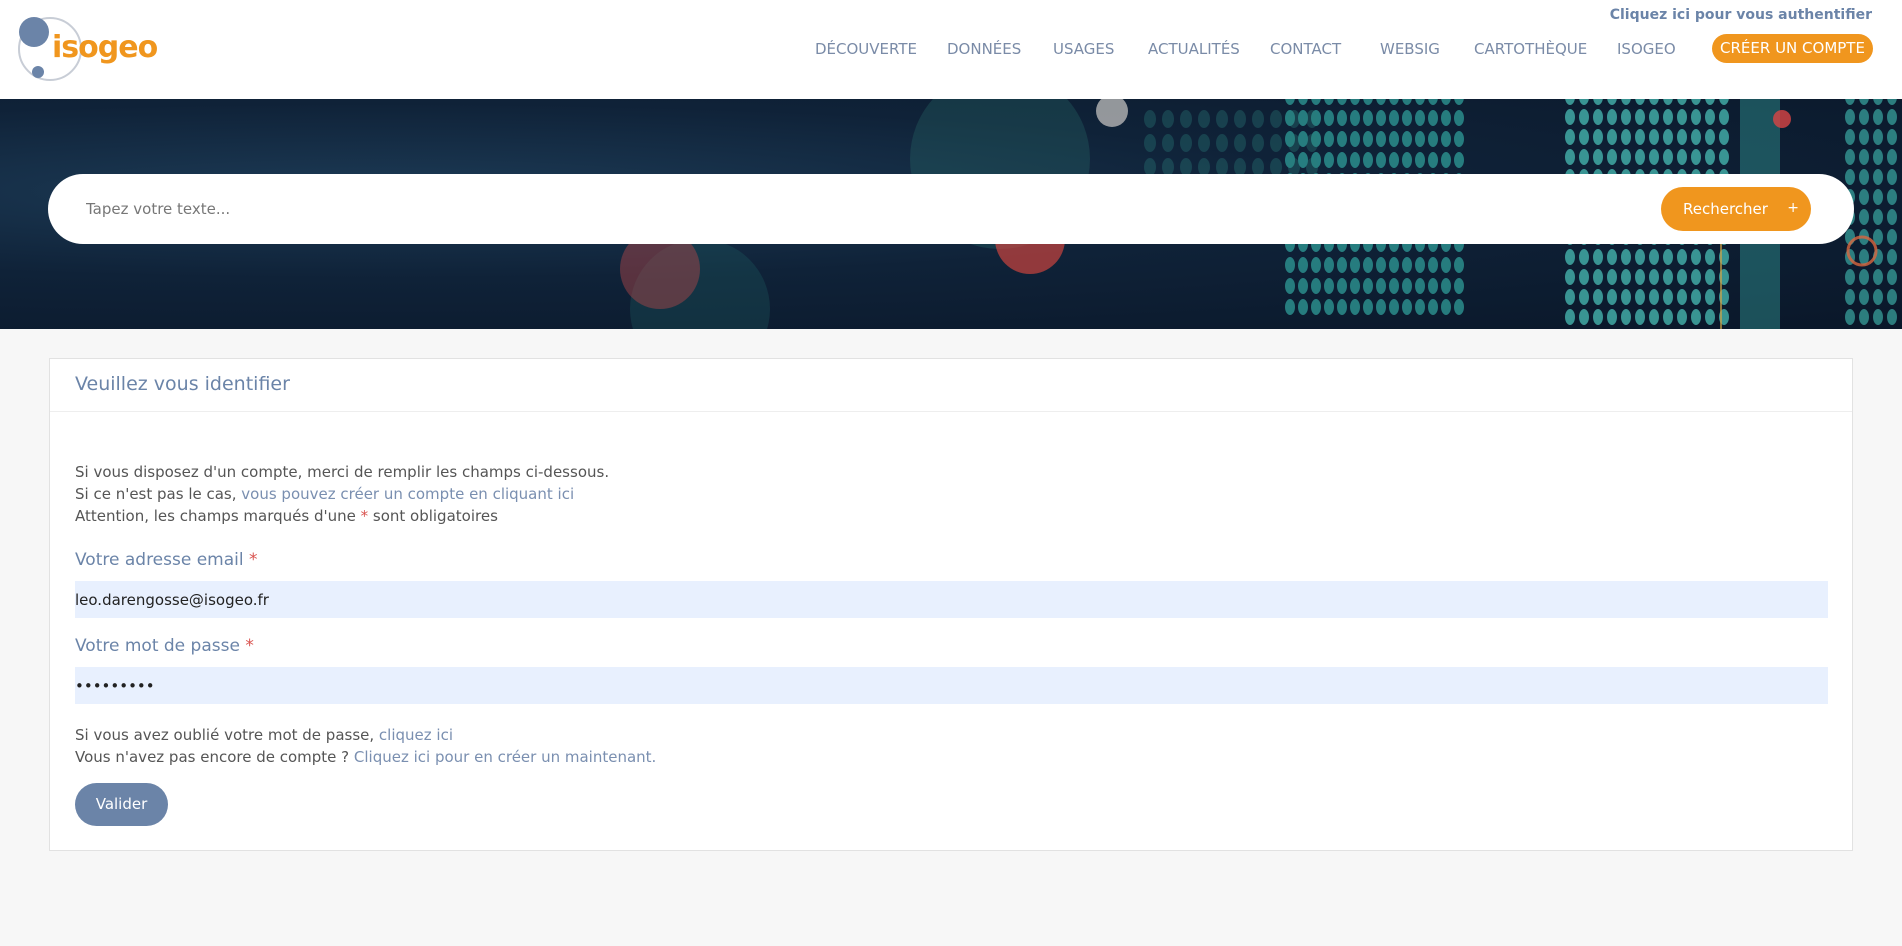 The height and width of the screenshot is (946, 1902). I want to click on auth-link: Cliquez ici pour vous authentifier, so click(1741, 15).